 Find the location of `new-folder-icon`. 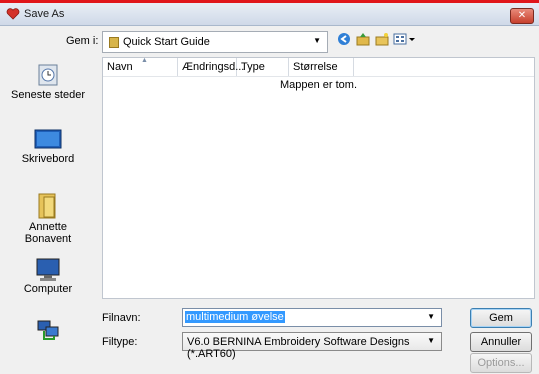

new-folder-icon is located at coordinates (382, 40).